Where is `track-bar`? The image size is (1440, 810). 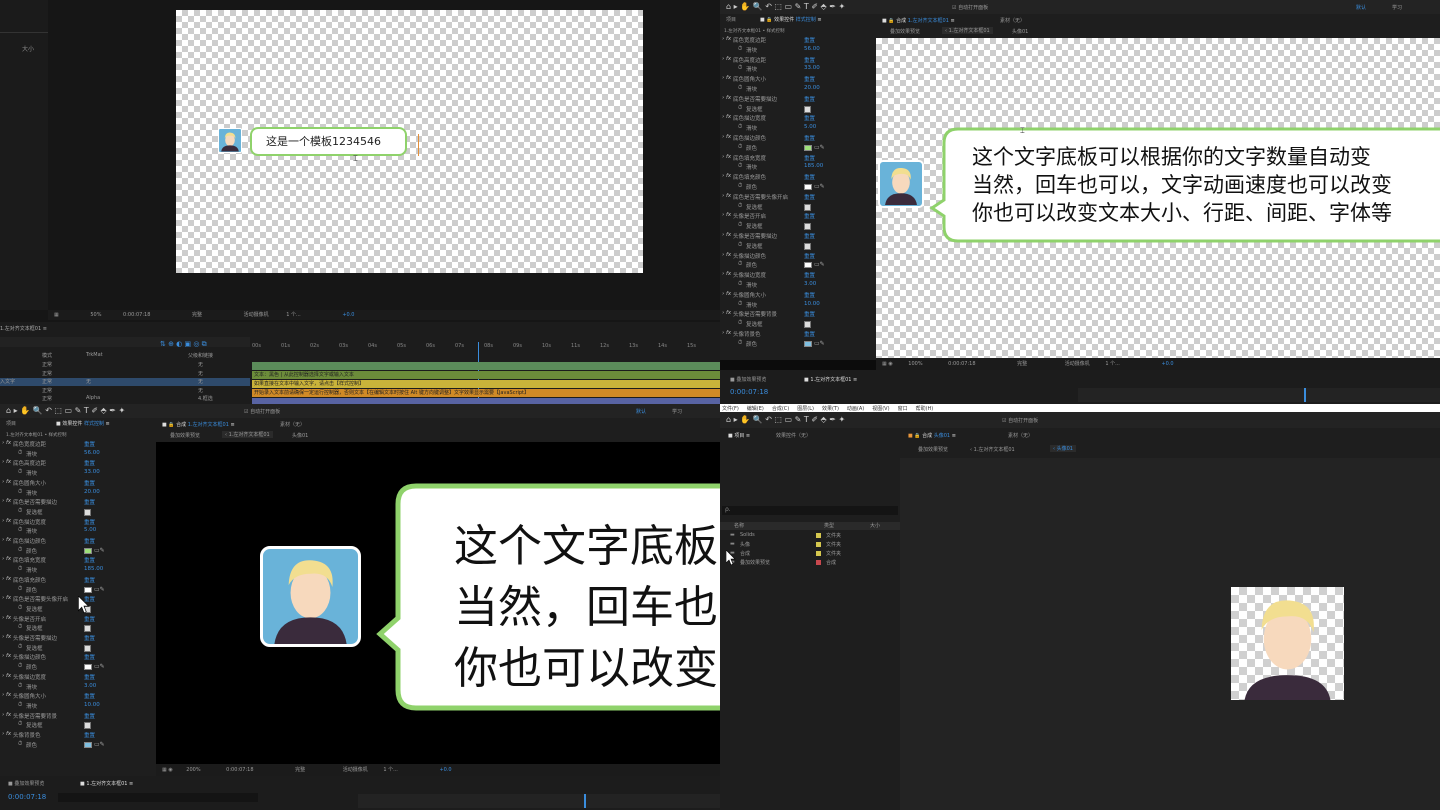
track-bar is located at coordinates (486, 366).